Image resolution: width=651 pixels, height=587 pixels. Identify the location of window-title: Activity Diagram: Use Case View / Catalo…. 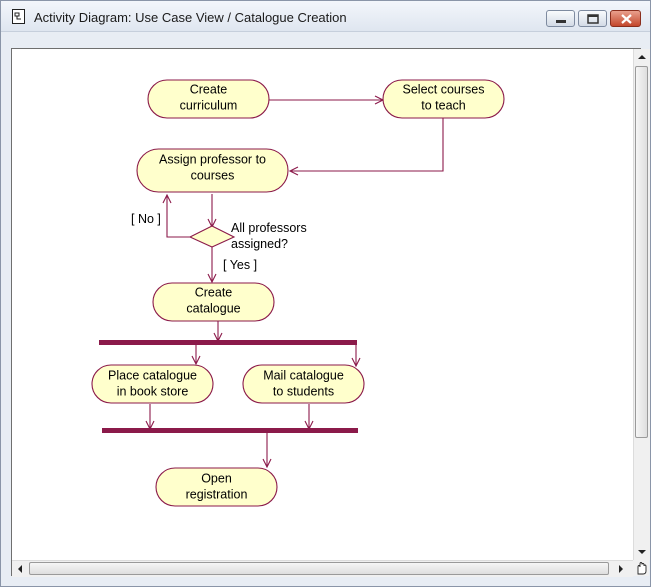
(190, 17).